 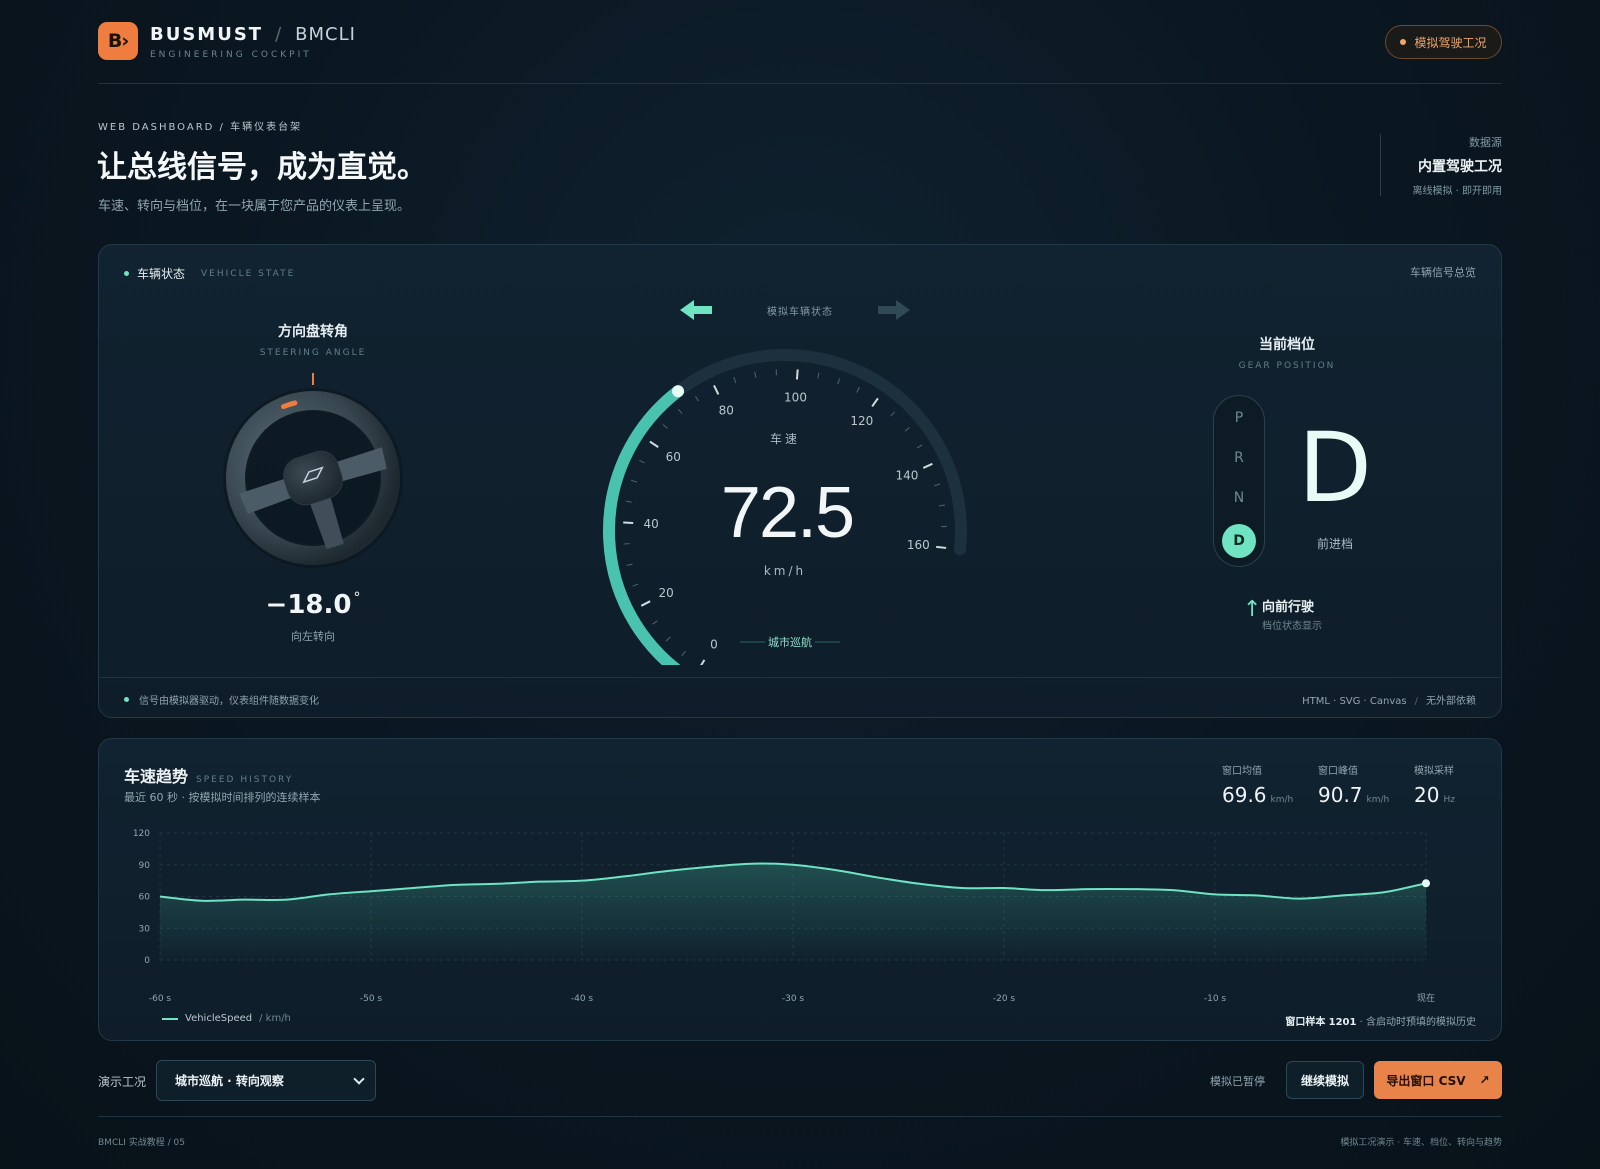 I want to click on data-source-value: 内置驾驶工况, so click(x=1460, y=167).